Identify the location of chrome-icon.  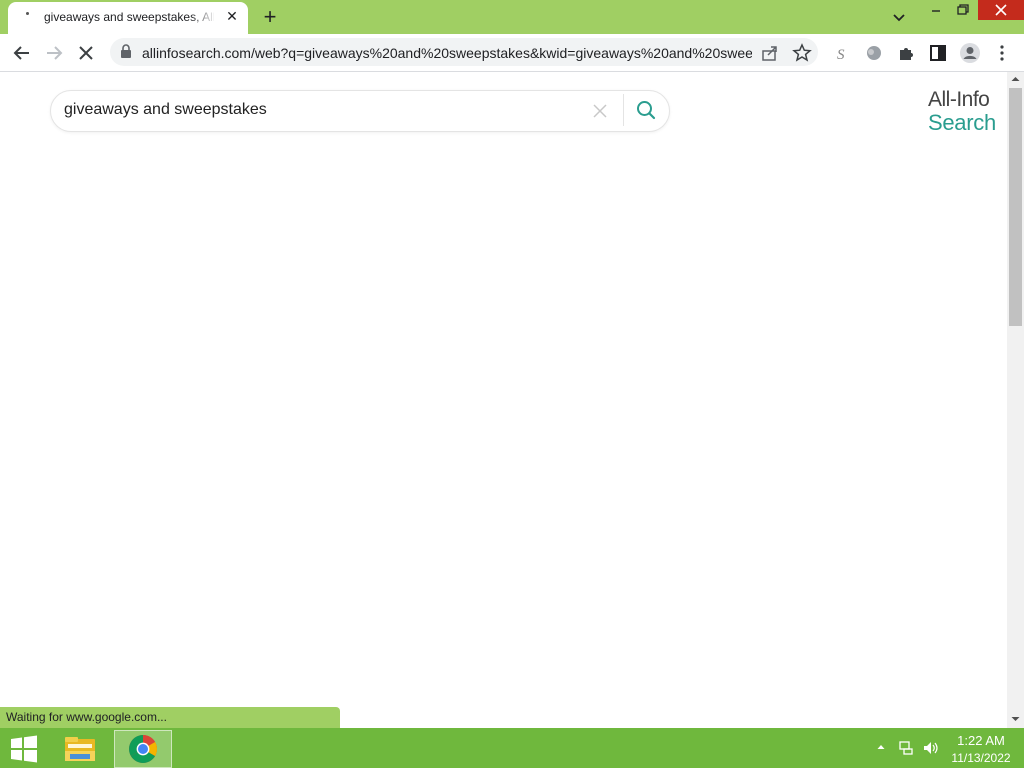
(143, 749).